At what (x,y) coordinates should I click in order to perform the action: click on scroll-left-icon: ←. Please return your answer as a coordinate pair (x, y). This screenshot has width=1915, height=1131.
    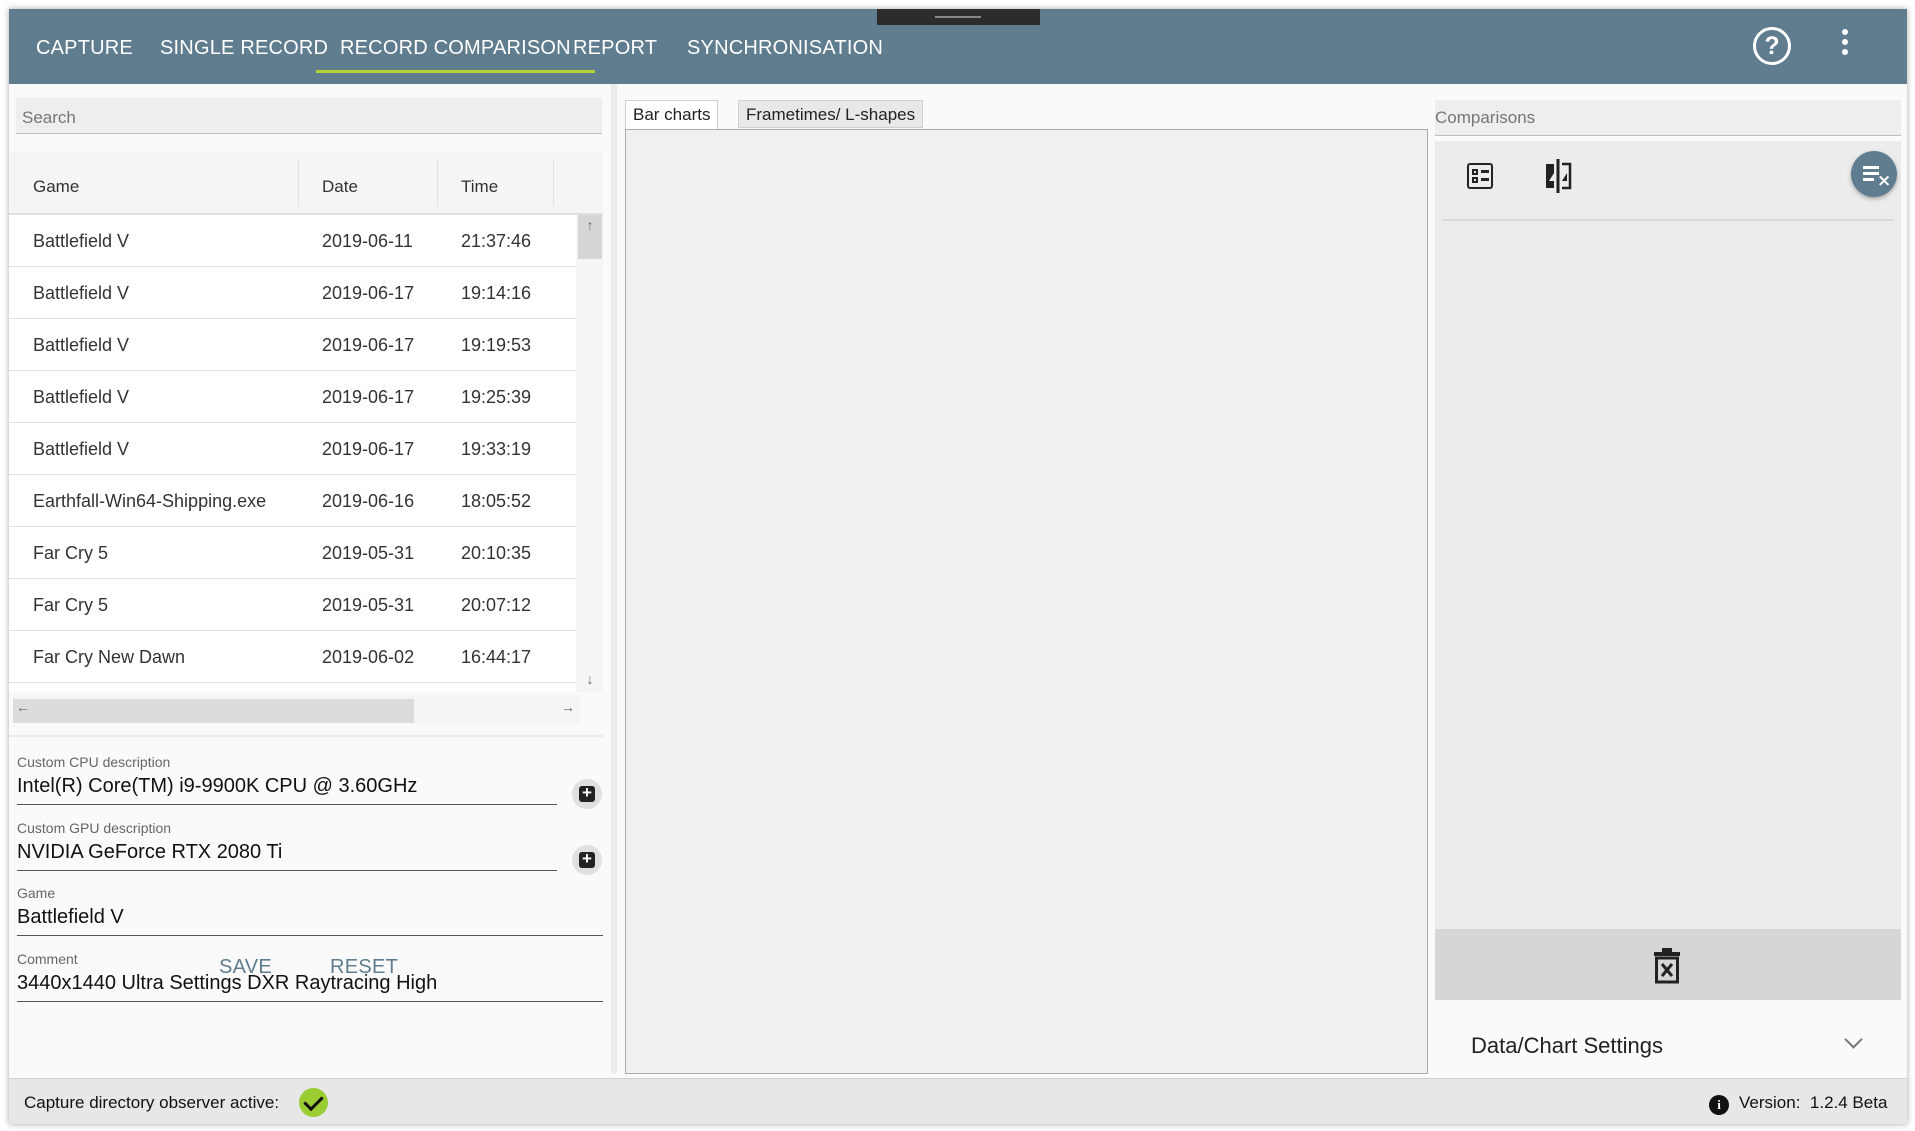
    Looking at the image, I should click on (23, 707).